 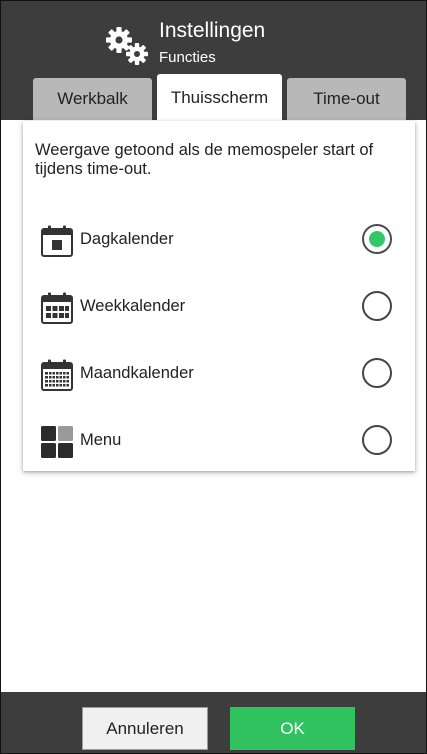 What do you see at coordinates (219, 374) in the screenshot?
I see `option-maandkalender: Maandkalender` at bounding box center [219, 374].